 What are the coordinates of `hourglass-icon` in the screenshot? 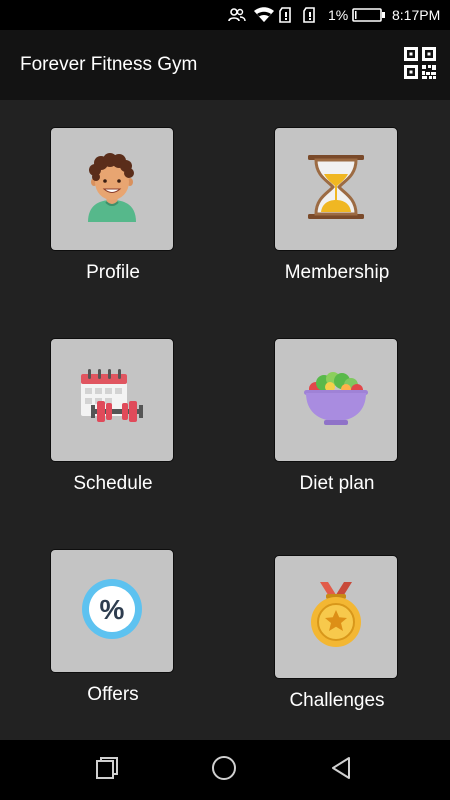 It's located at (336, 189).